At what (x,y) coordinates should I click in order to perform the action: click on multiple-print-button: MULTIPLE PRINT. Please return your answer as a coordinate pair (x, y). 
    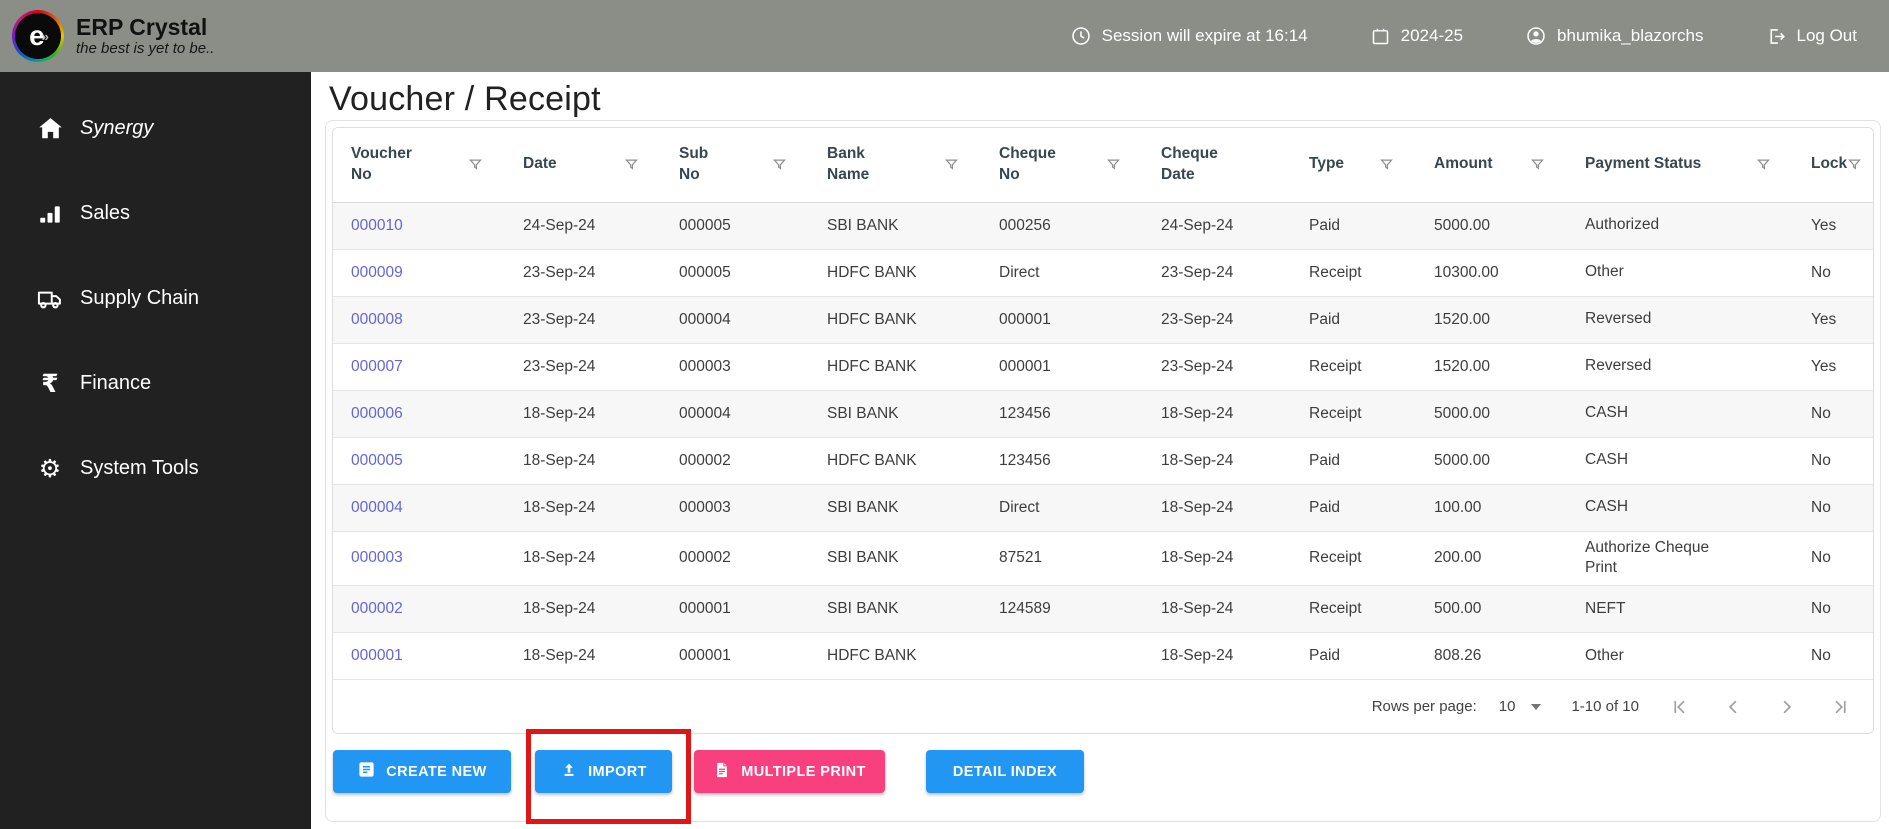
    Looking at the image, I should click on (789, 772).